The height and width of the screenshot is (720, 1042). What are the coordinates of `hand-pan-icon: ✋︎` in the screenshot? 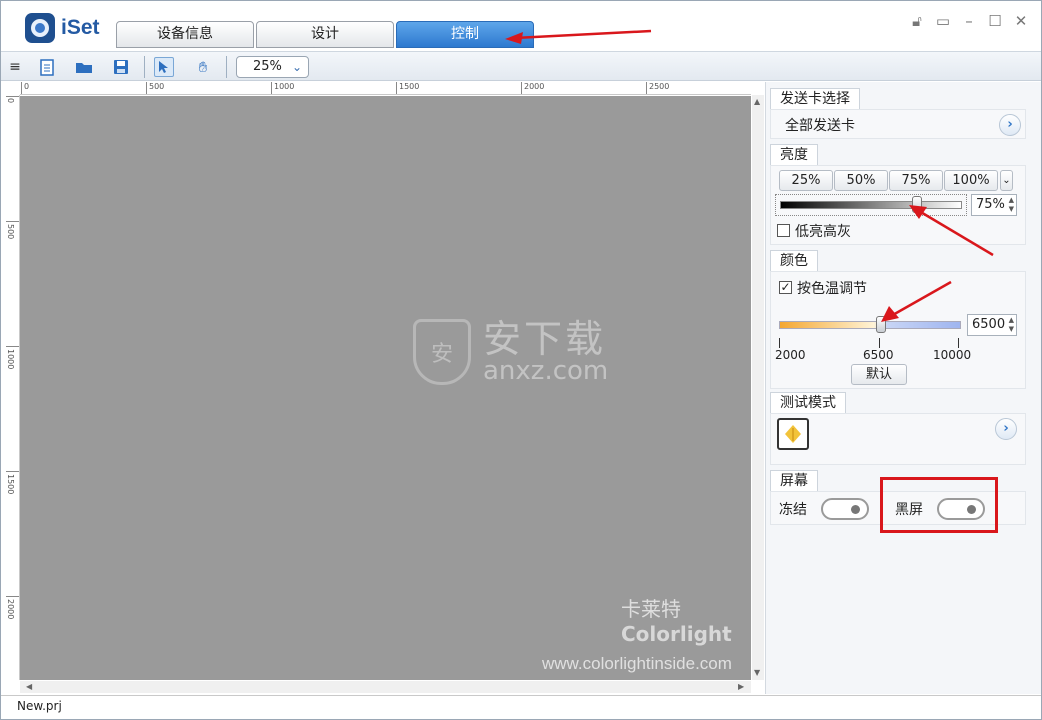 It's located at (203, 67).